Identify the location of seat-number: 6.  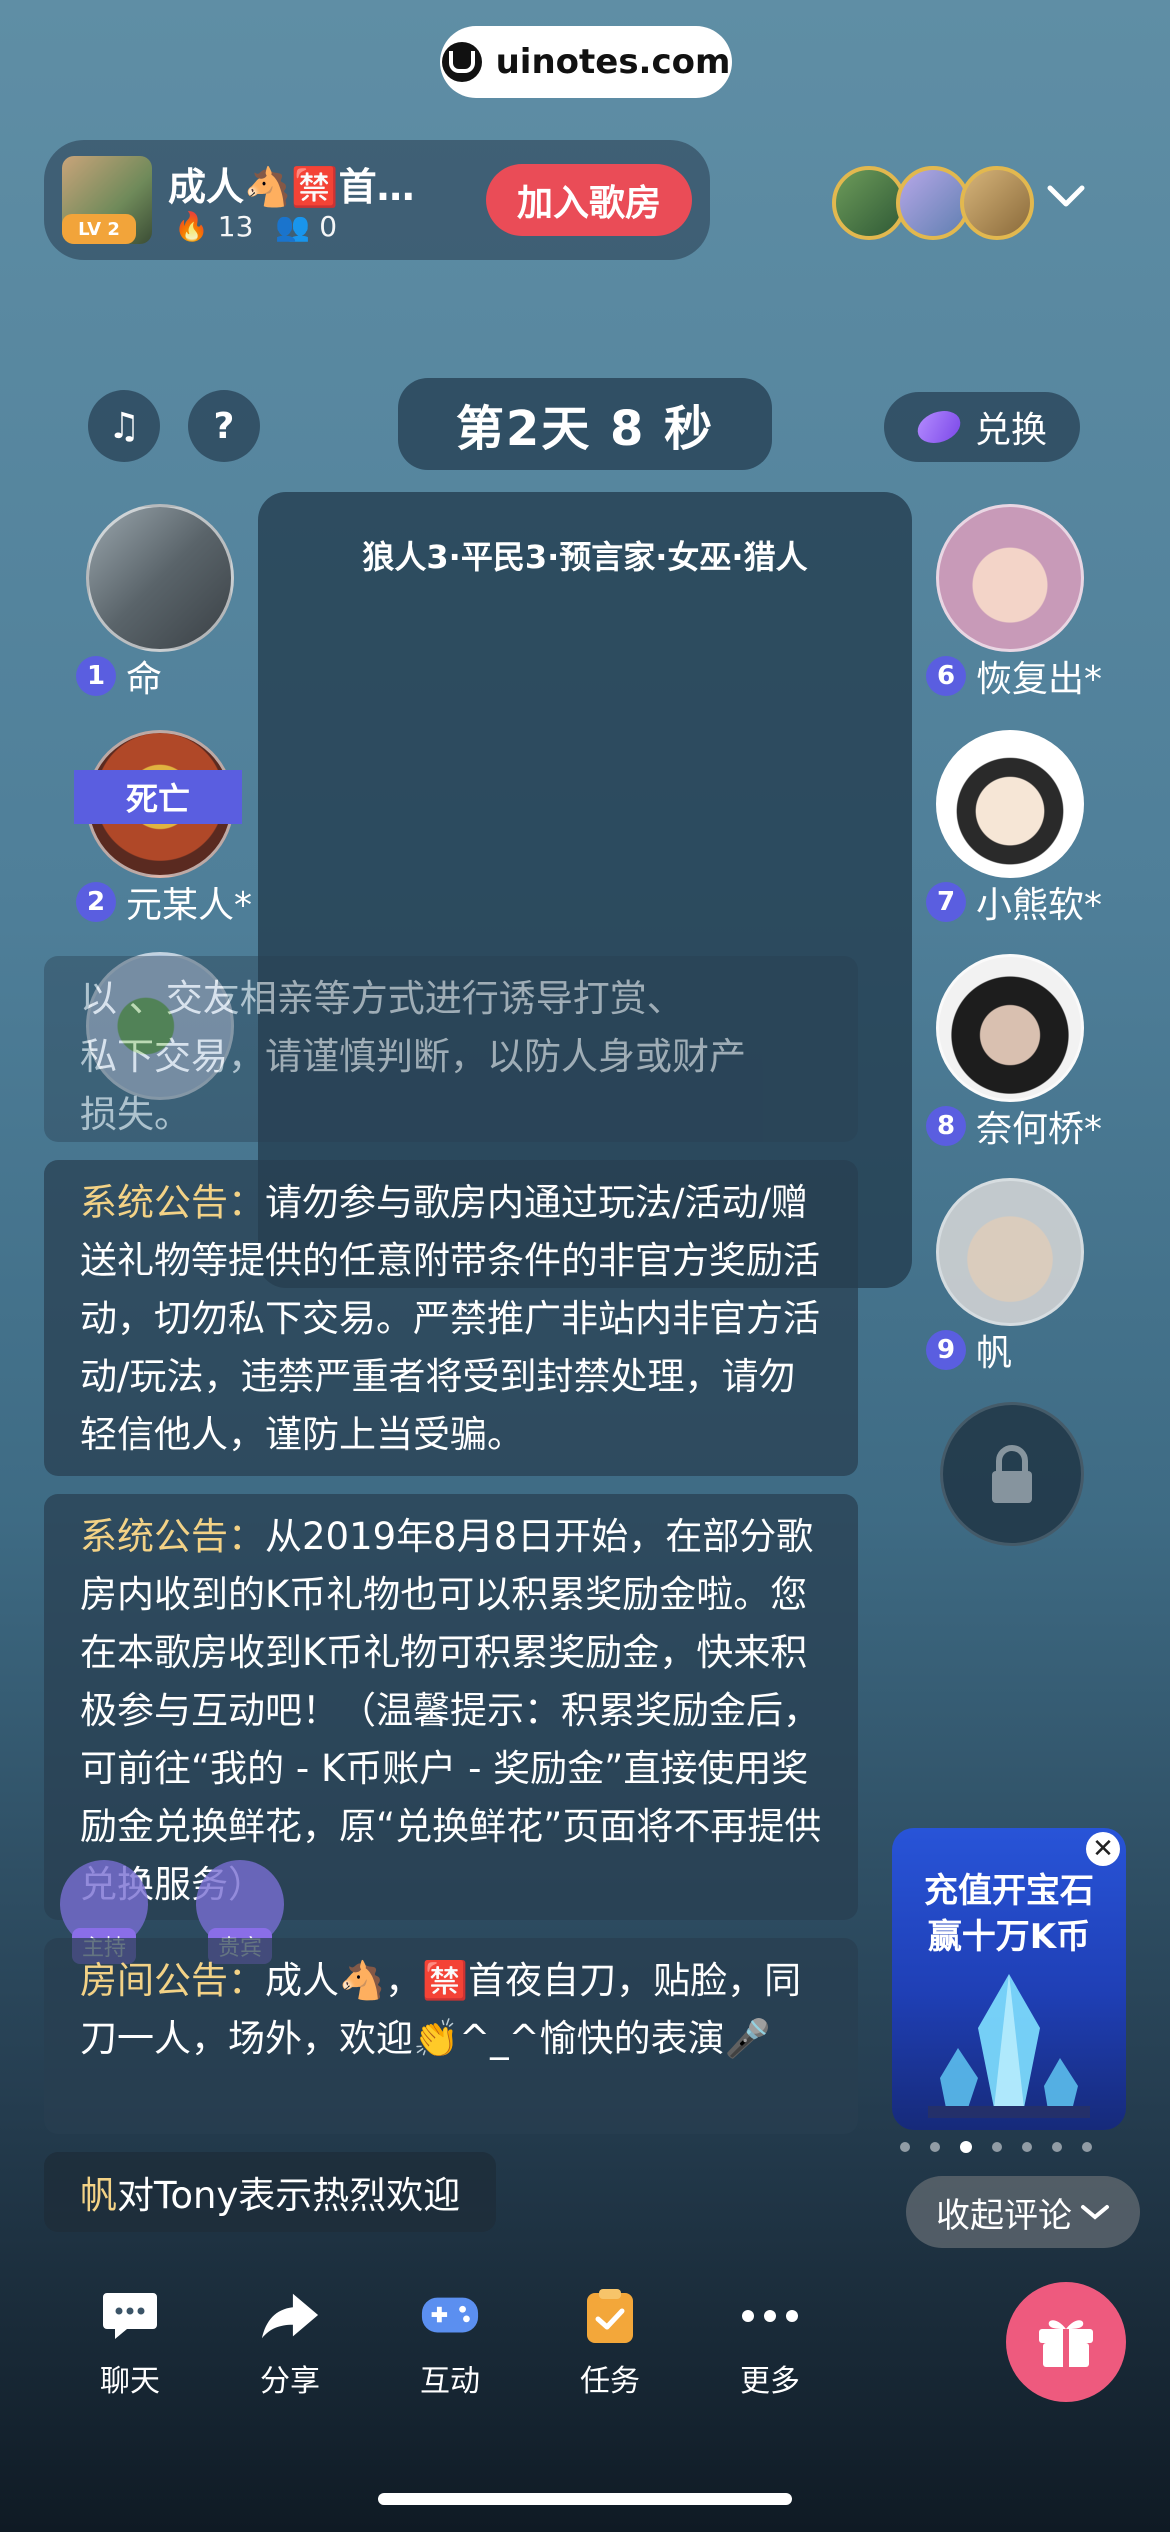
(946, 676).